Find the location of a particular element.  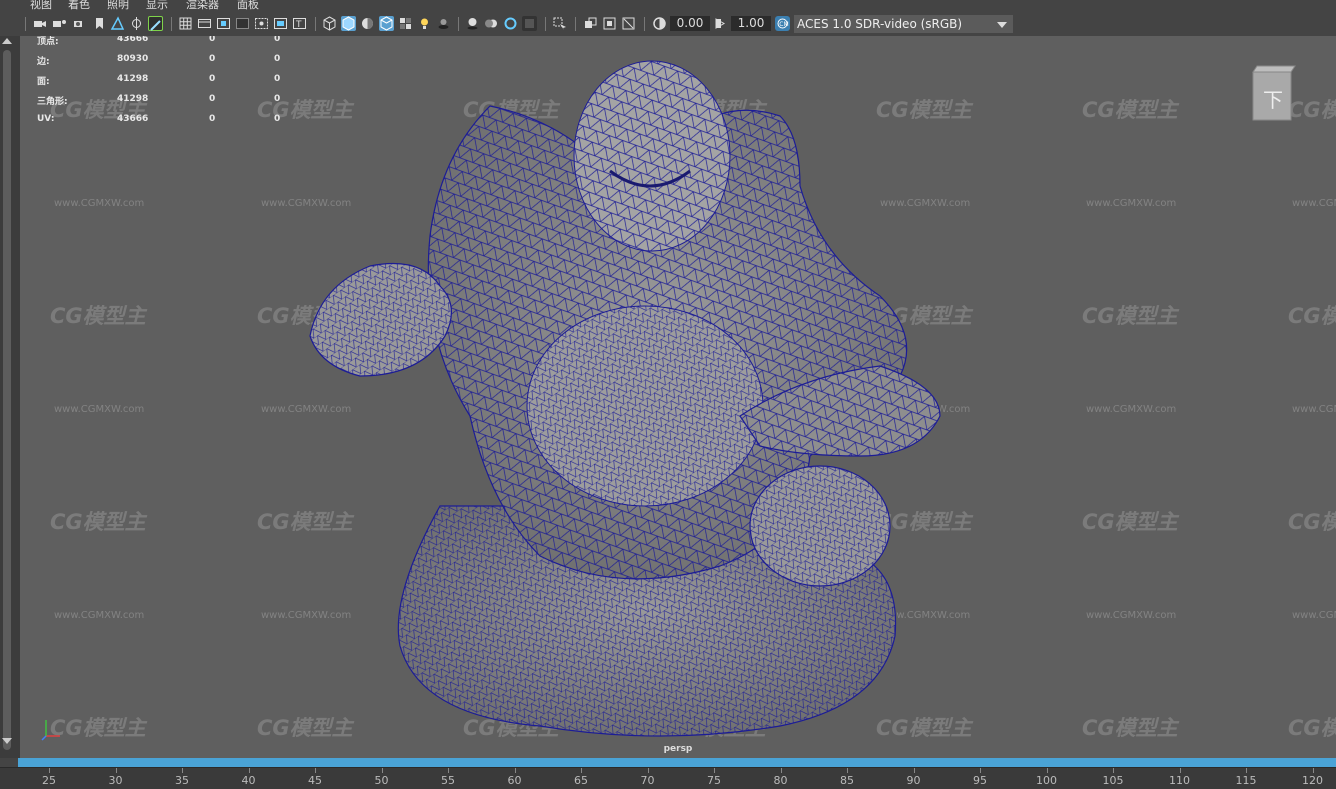

safe-action-icon is located at coordinates (280, 23).